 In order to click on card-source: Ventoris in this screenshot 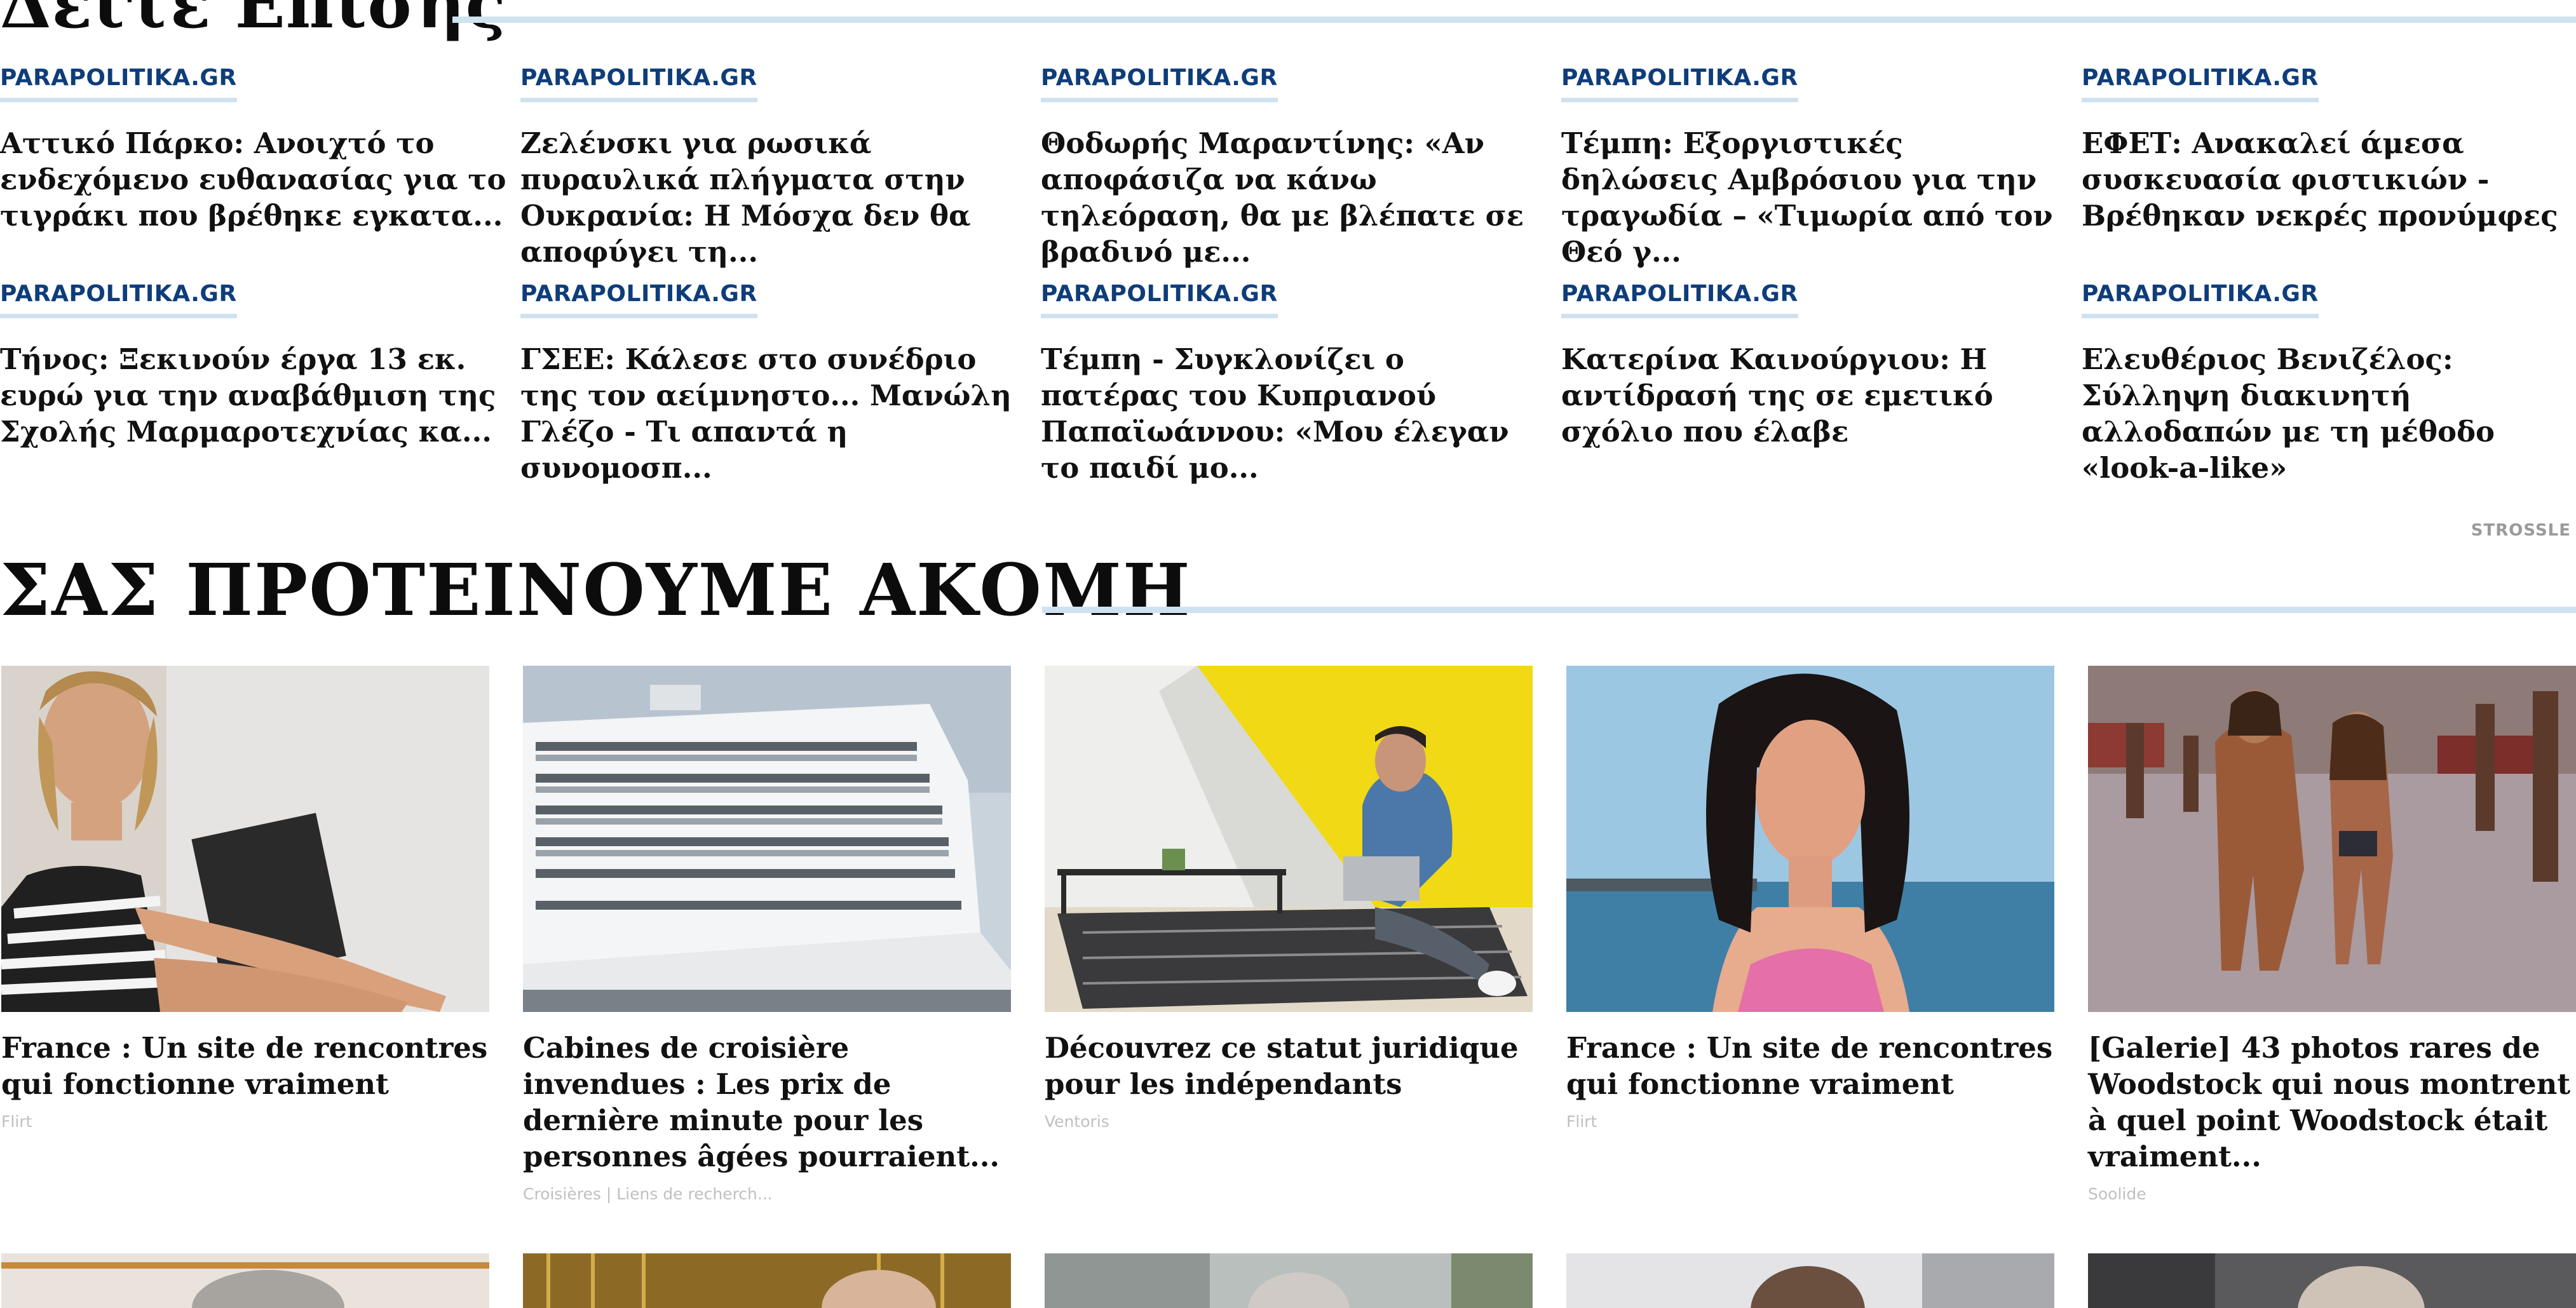, I will do `click(1077, 1121)`.